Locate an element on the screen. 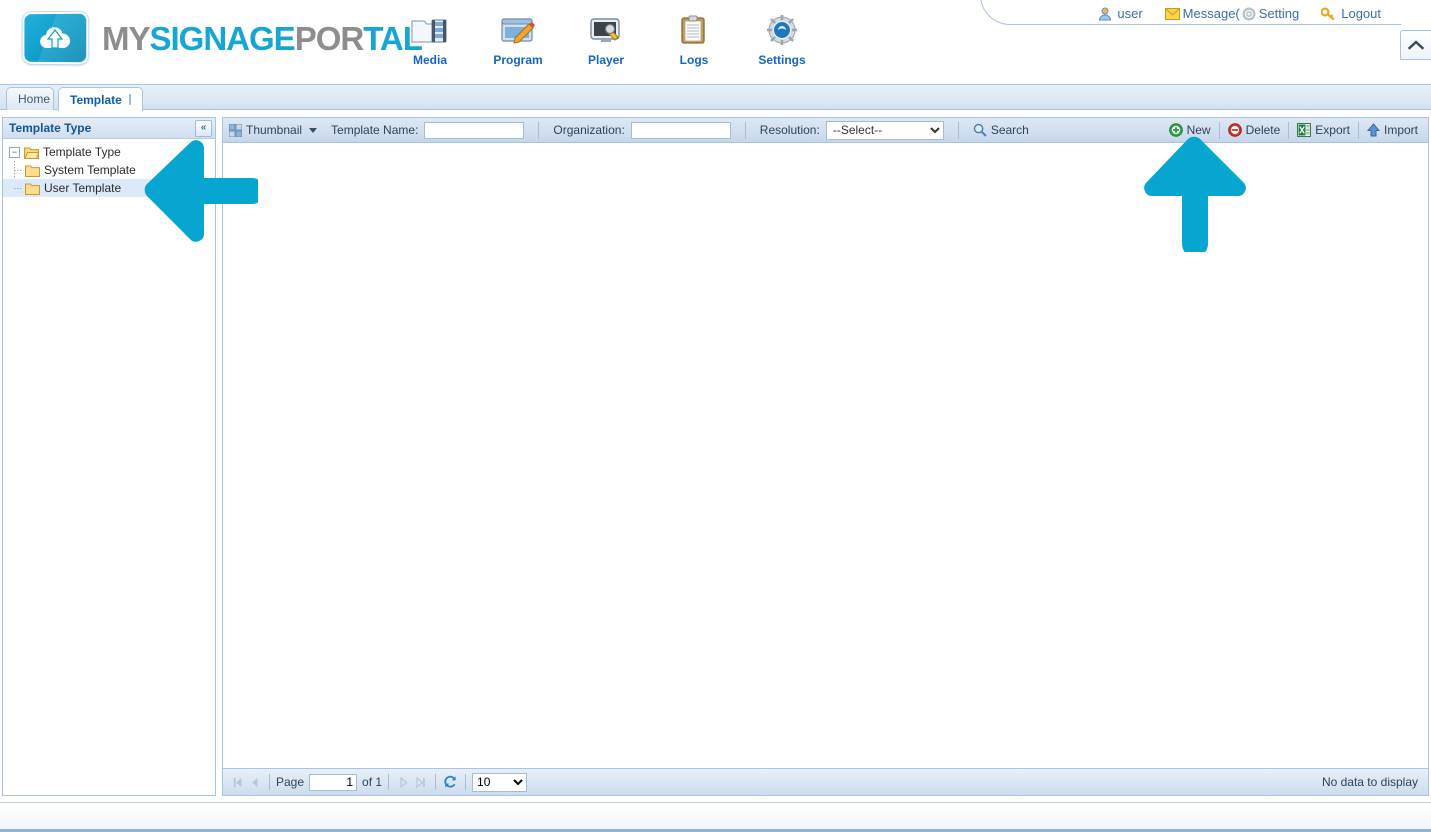 This screenshot has height=832, width=1431. user-icon is located at coordinates (1105, 13).